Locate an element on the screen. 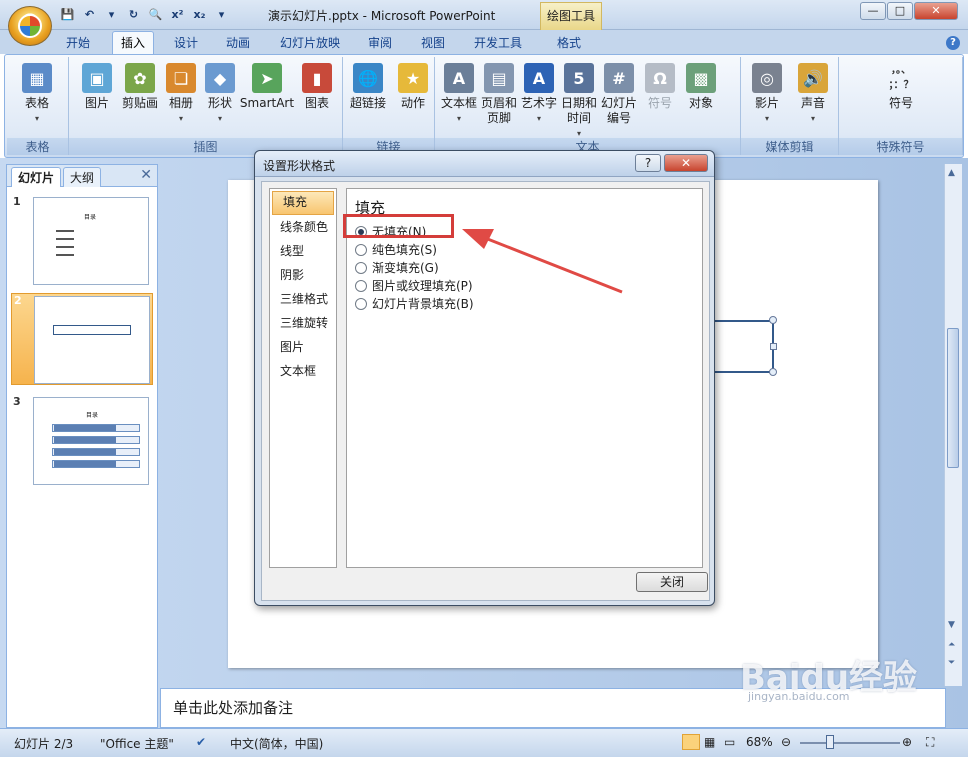 The image size is (968, 757). office-button is located at coordinates (30, 26).